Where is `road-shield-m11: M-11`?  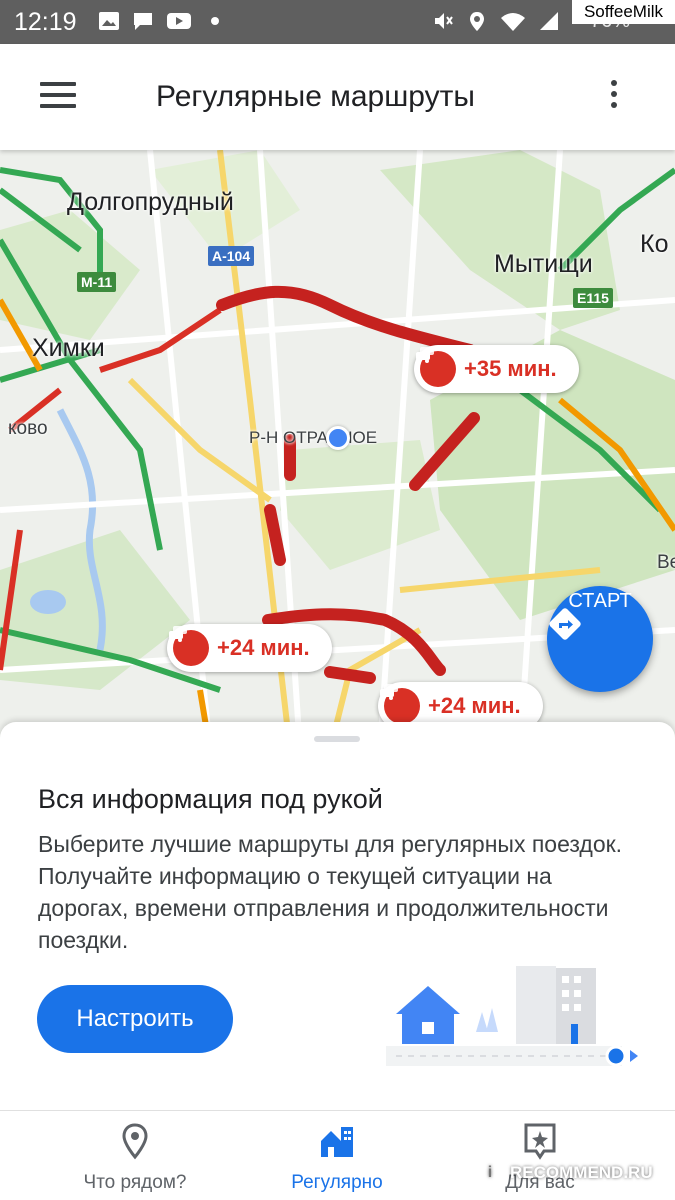
road-shield-m11: M-11 is located at coordinates (97, 282).